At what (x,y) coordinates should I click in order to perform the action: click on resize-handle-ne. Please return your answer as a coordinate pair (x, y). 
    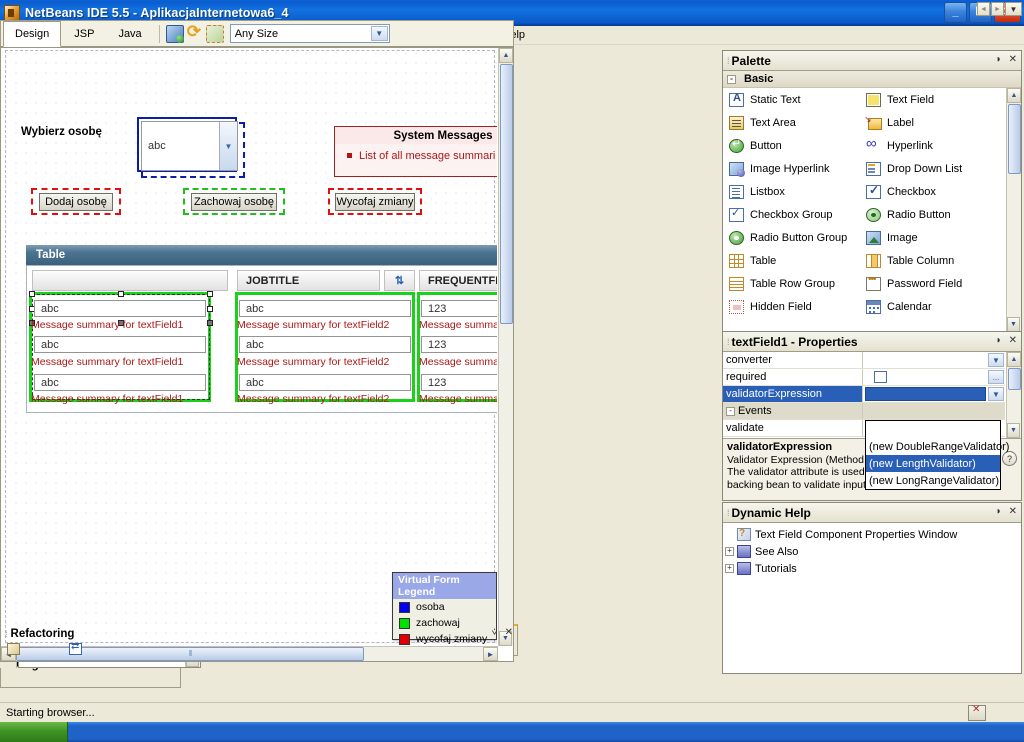
    Looking at the image, I should click on (210, 294).